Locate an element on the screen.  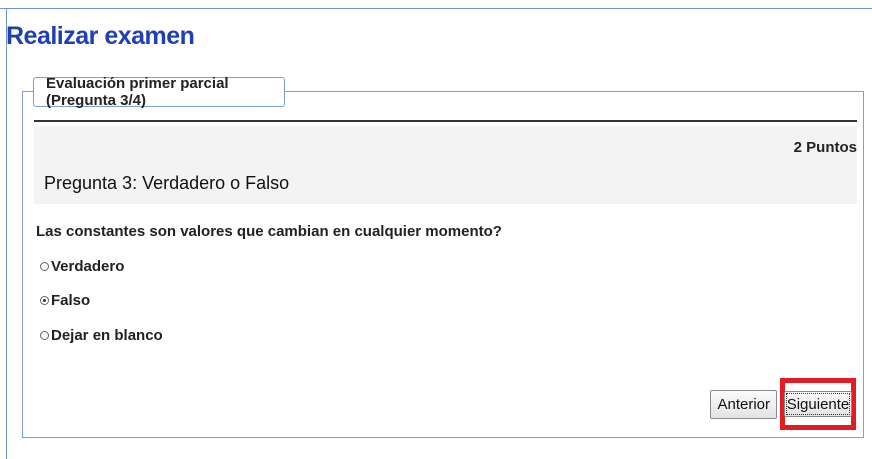
radio-button-selected-icon is located at coordinates (44, 300).